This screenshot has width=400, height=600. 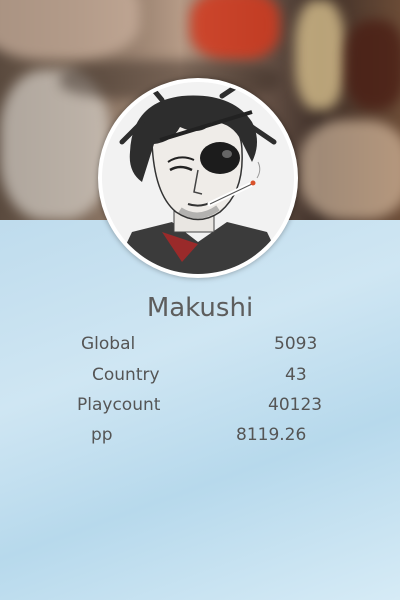 What do you see at coordinates (126, 375) in the screenshot?
I see `stat-label-country: Country` at bounding box center [126, 375].